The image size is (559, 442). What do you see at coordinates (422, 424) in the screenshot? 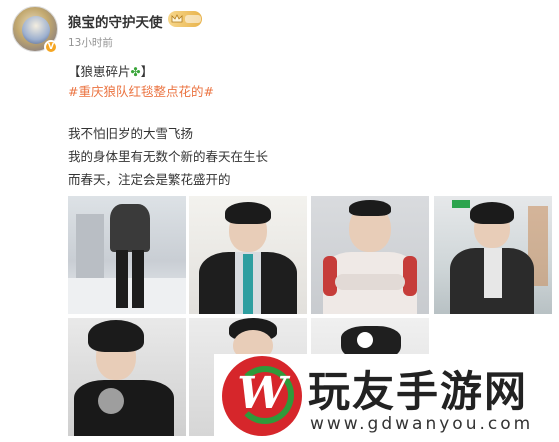
I see `watermark-url: www.gdwanyou.com` at bounding box center [422, 424].